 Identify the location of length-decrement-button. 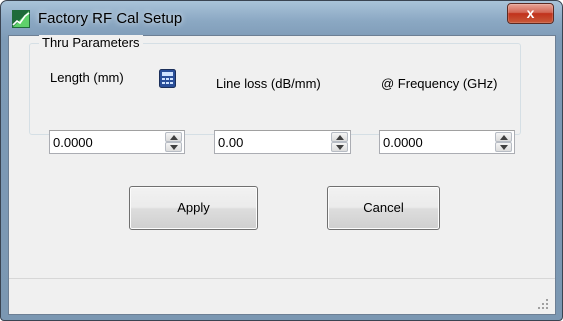
(173, 147).